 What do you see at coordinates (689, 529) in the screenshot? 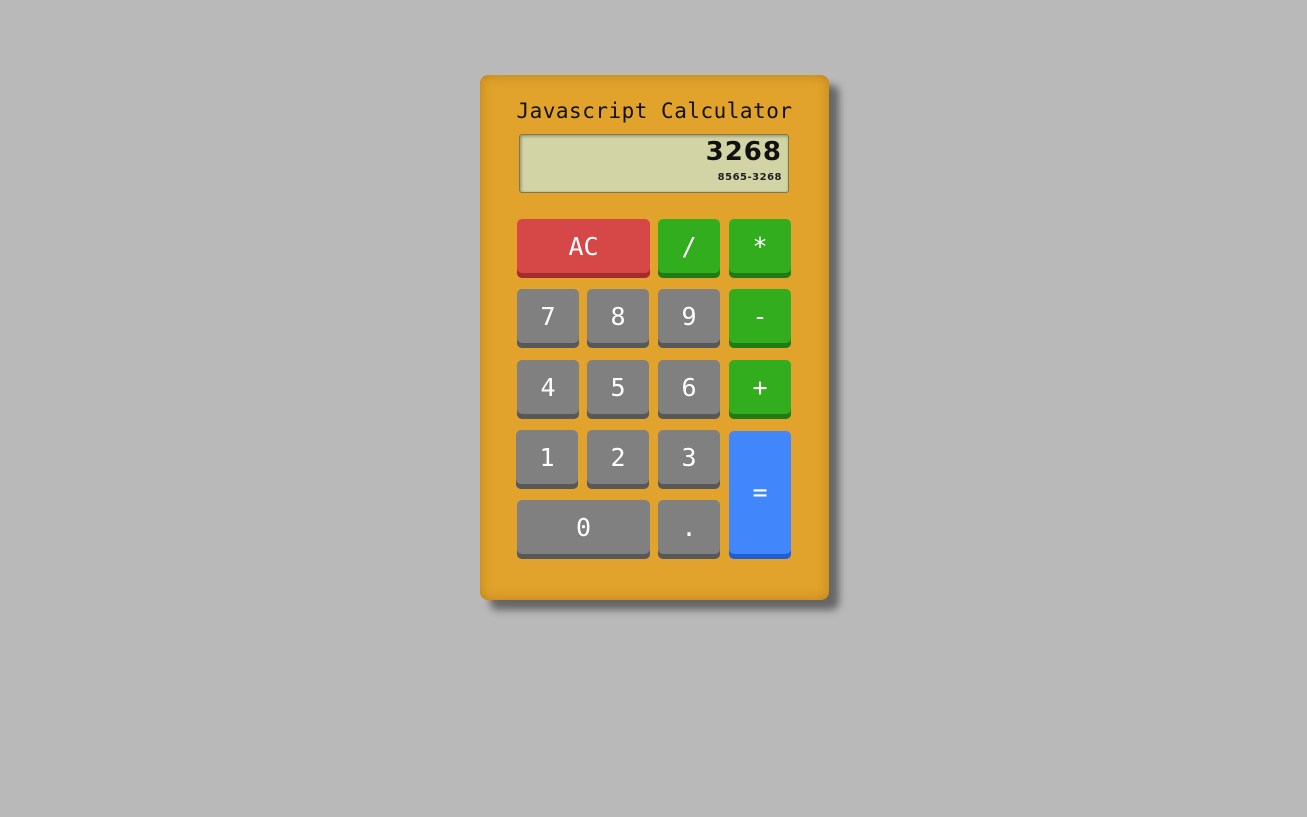
I see `decimal-button: .` at bounding box center [689, 529].